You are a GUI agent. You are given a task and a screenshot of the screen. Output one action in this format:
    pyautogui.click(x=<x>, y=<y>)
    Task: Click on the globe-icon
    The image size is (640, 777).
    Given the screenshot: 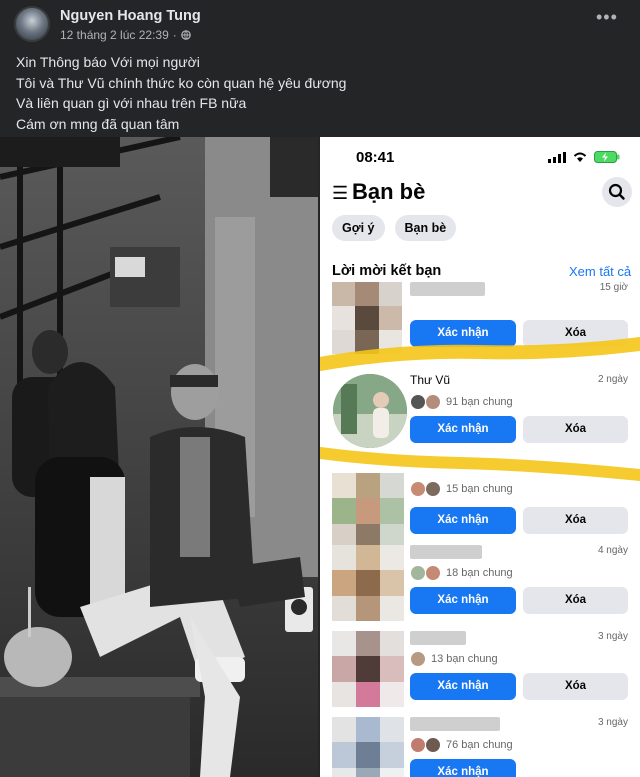 What is the action you would take?
    pyautogui.click(x=185, y=35)
    